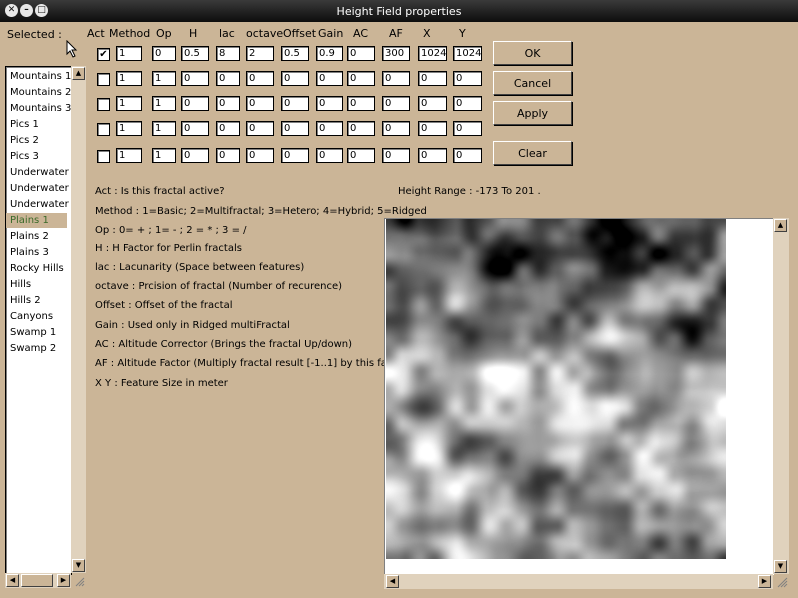 This screenshot has width=798, height=598. I want to click on clear-button: Clear, so click(532, 153).